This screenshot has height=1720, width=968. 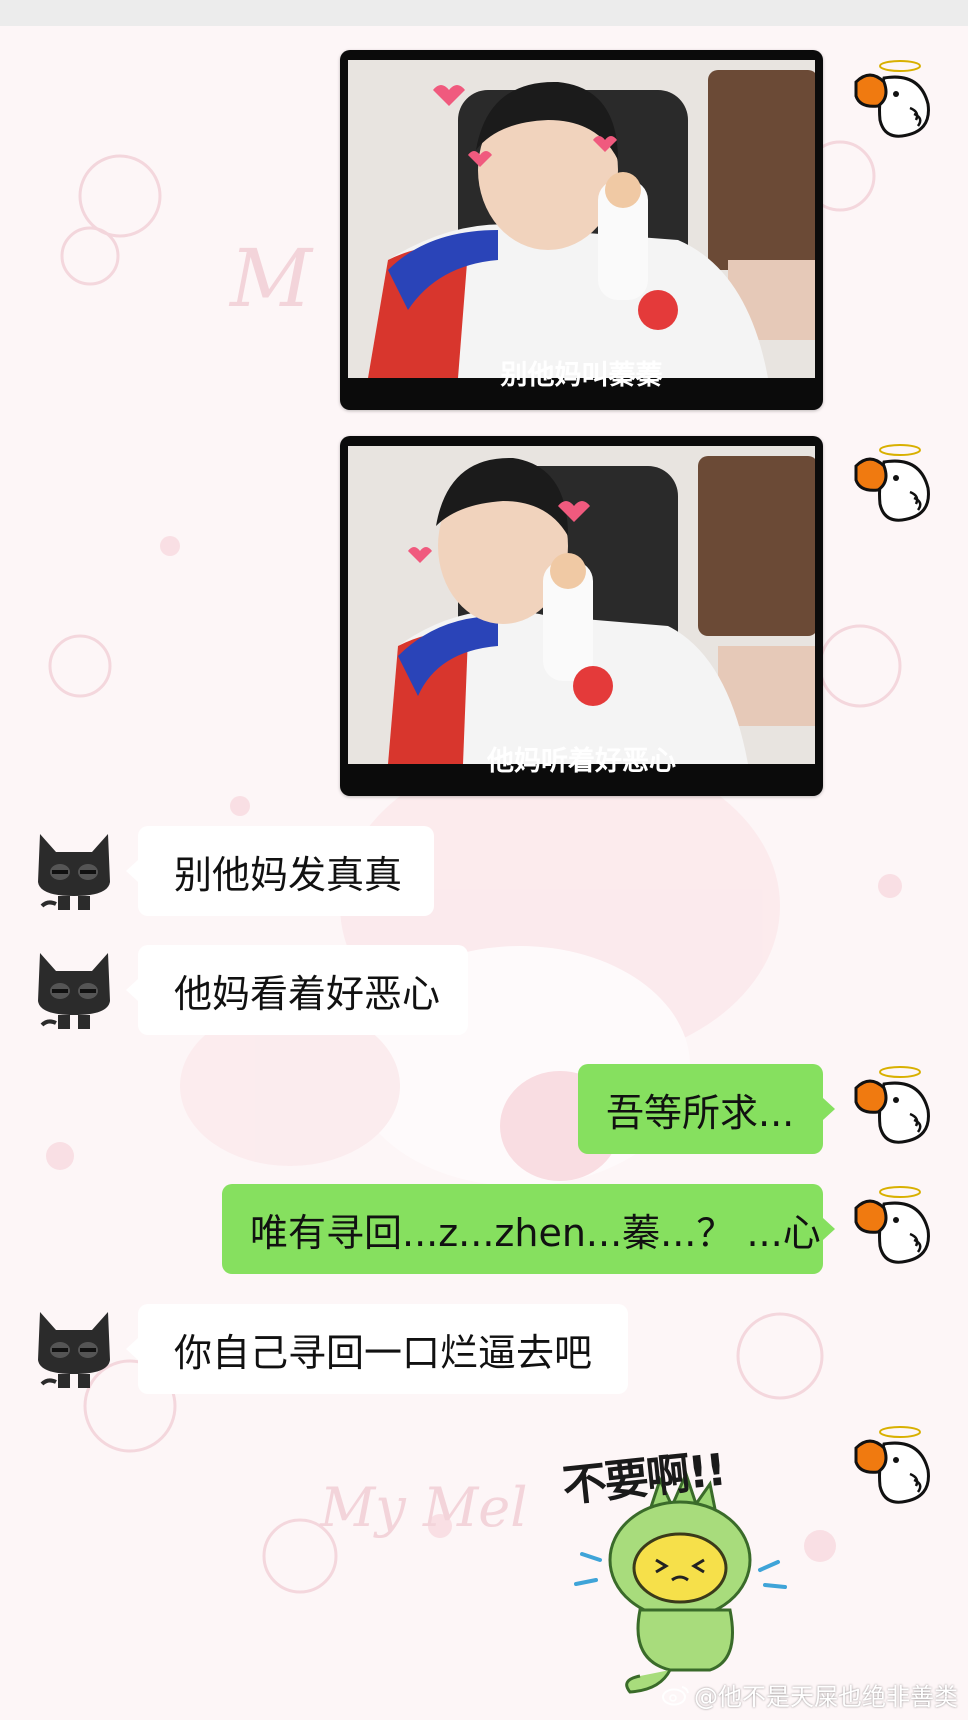 I want to click on watermark-text: @他不是天屎也绝非善类, so click(x=826, y=1697).